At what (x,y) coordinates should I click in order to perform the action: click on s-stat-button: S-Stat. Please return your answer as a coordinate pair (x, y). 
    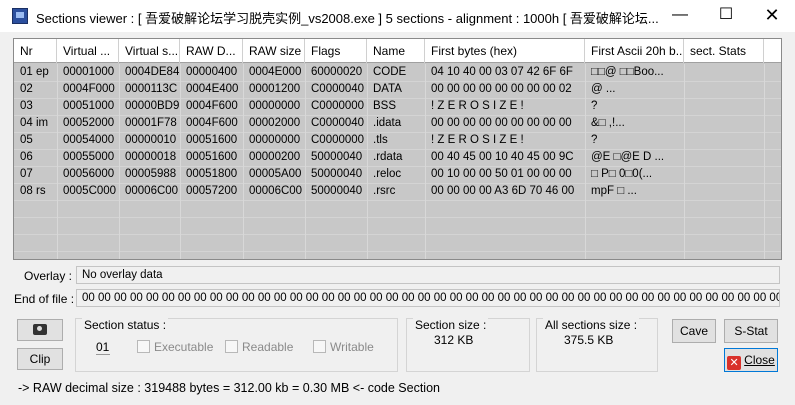
    Looking at the image, I should click on (751, 331).